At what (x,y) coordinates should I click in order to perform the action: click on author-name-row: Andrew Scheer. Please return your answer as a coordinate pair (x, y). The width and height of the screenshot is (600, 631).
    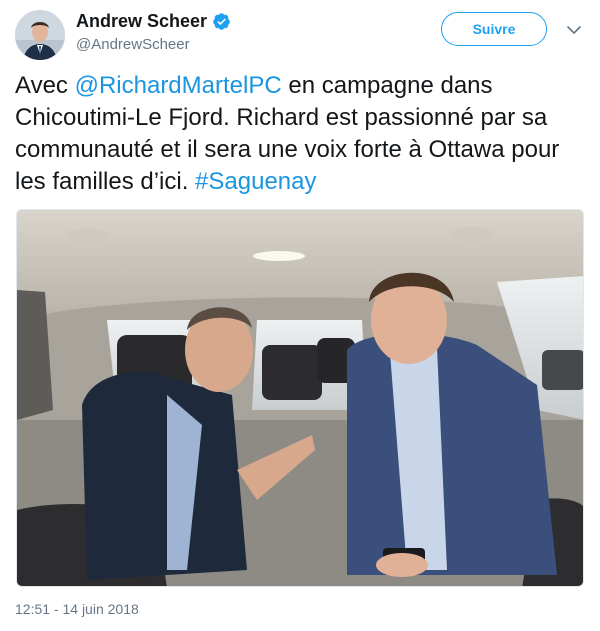
    Looking at the image, I should click on (153, 21).